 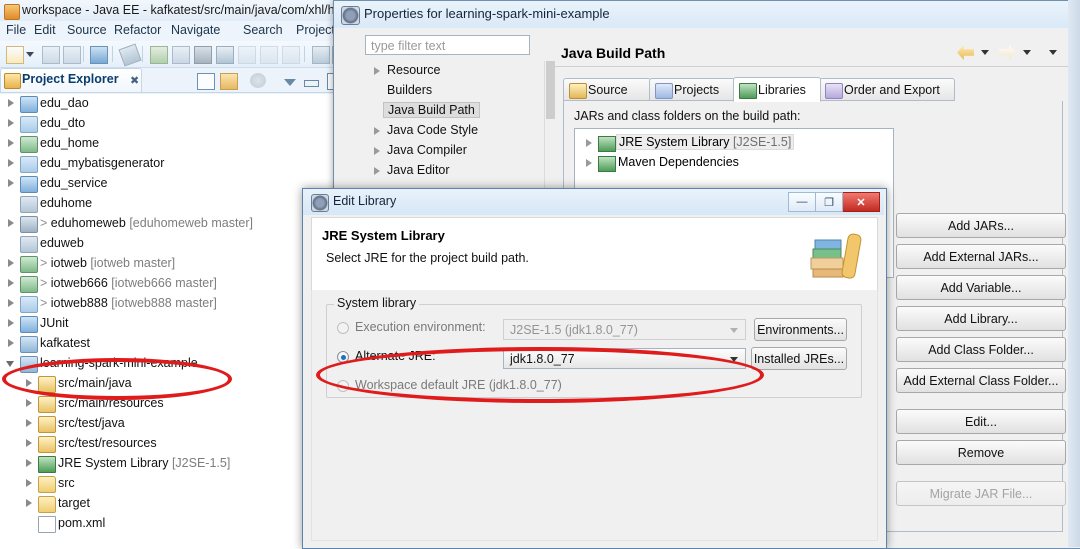 I want to click on tree-item-name: learning-spark-mini-example, so click(x=119, y=363).